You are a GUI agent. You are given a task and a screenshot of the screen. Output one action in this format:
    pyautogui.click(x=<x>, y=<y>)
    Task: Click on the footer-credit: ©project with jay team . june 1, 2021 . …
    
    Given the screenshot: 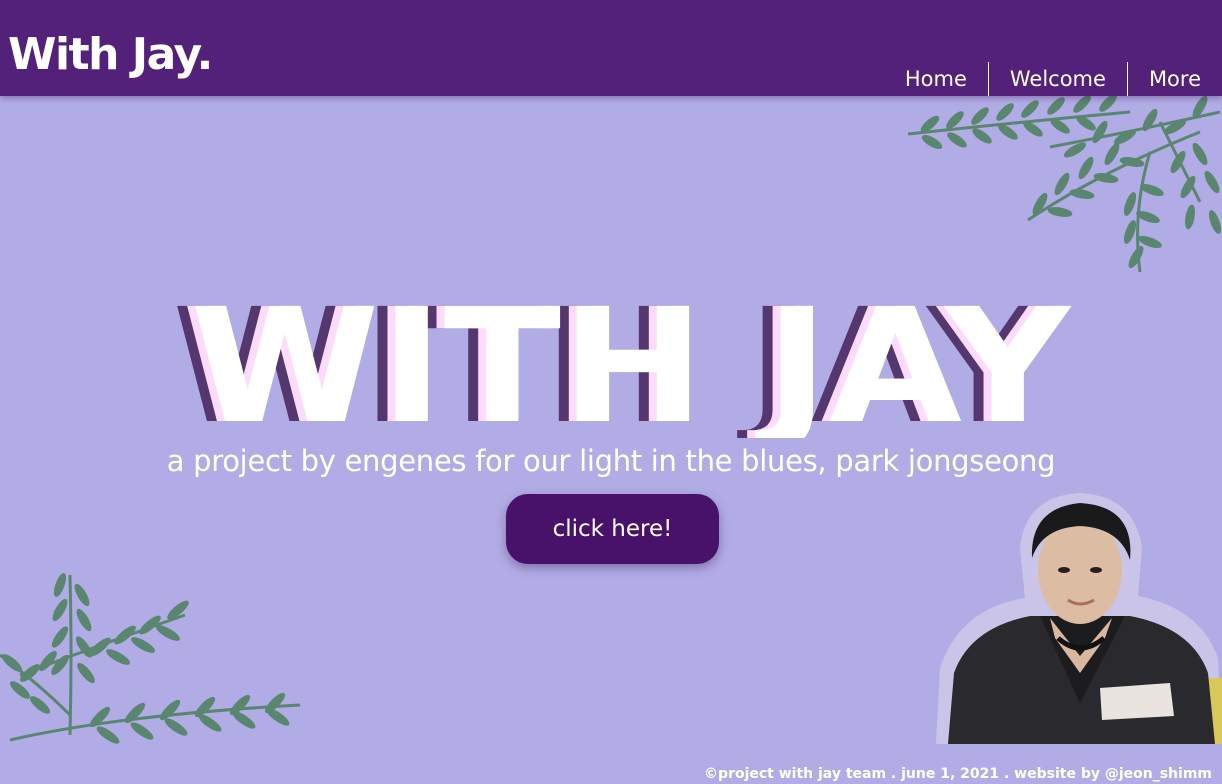 What is the action you would take?
    pyautogui.click(x=958, y=774)
    